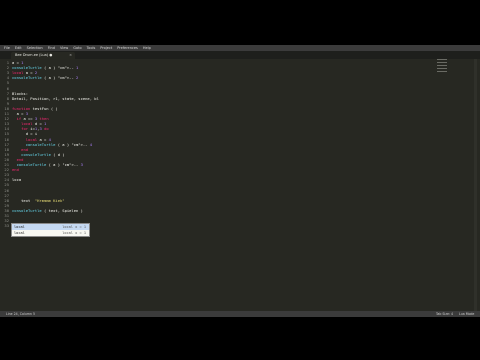 The image size is (480, 360). Describe the element at coordinates (34, 55) in the screenshot. I see `tab-title: Bee Drum.ee (Lua) ●` at that location.